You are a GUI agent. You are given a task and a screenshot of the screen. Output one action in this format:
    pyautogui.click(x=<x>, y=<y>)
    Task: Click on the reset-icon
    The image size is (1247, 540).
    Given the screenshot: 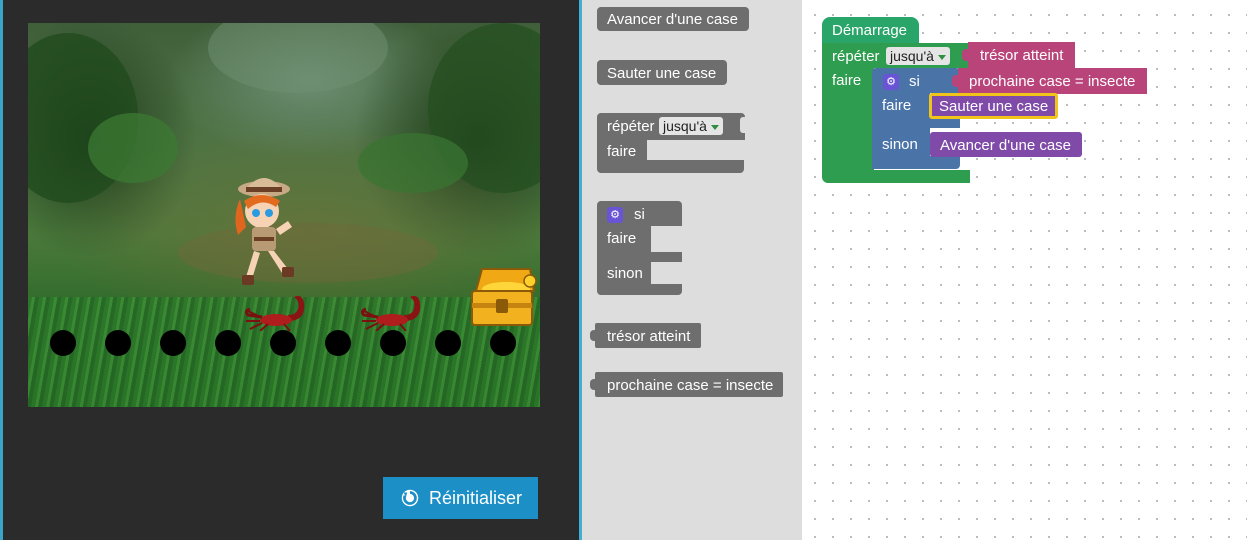 What is the action you would take?
    pyautogui.click(x=410, y=498)
    